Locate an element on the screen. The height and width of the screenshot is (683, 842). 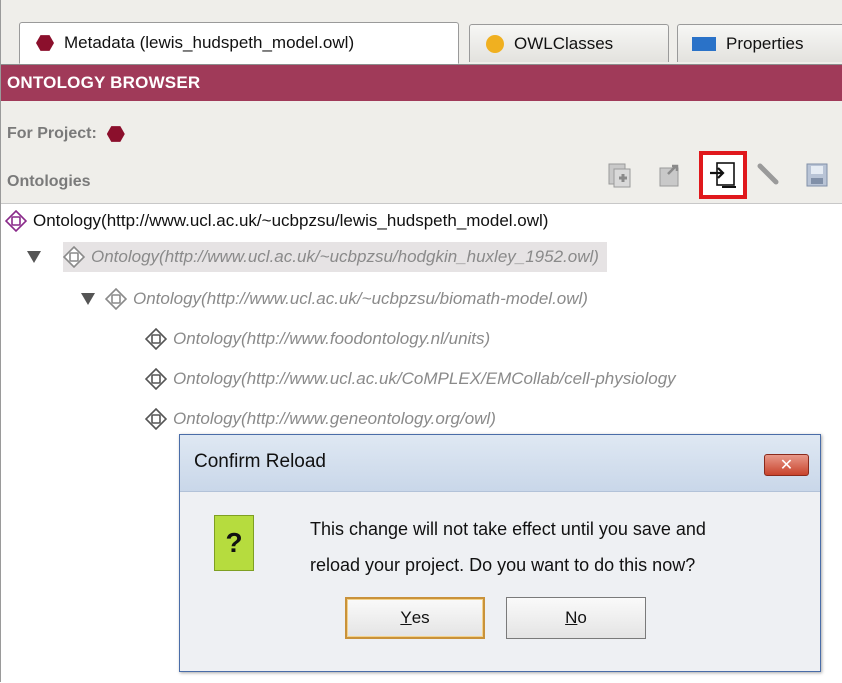
ontologies-label: Ontologies is located at coordinates (49, 181).